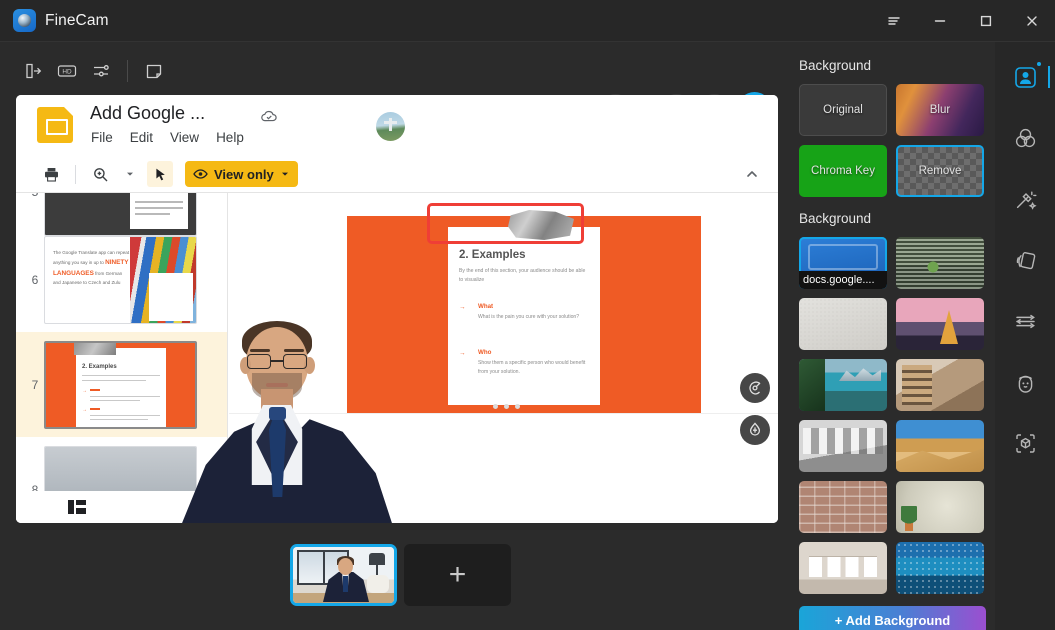  What do you see at coordinates (940, 263) in the screenshot?
I see `background-office-plant` at bounding box center [940, 263].